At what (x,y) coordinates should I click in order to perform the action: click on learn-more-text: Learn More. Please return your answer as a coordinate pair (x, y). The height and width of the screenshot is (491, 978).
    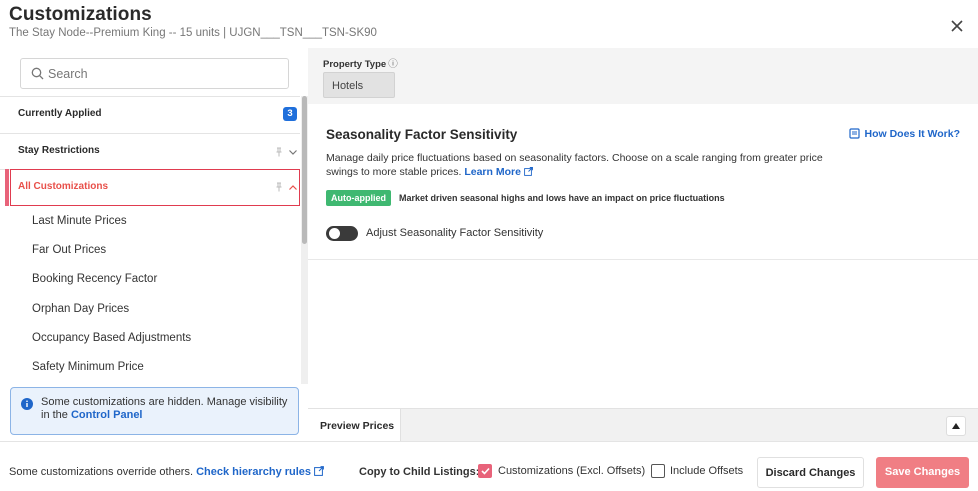
    Looking at the image, I should click on (492, 172).